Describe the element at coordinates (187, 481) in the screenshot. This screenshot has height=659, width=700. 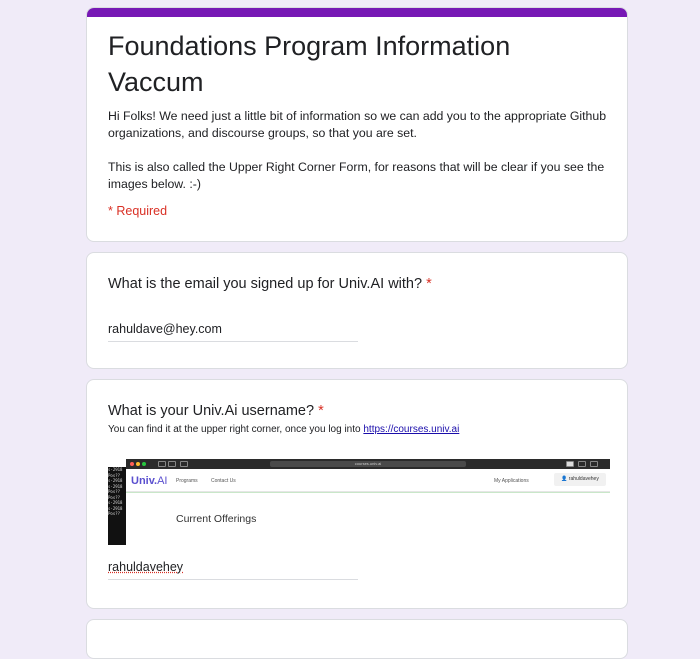
I see `nav-programs: Programs` at that location.